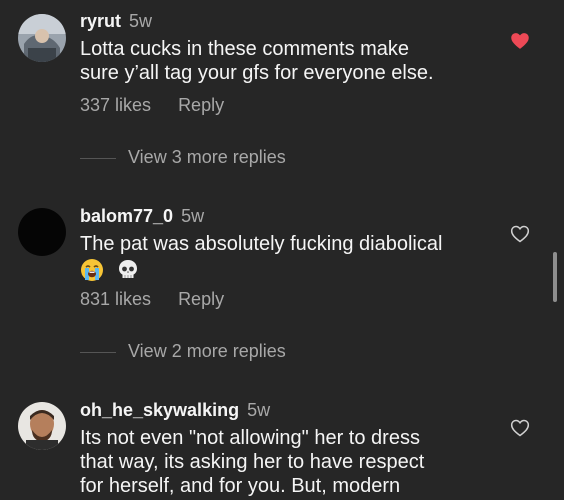  Describe the element at coordinates (250, 438) in the screenshot. I see `comment-text-line: Its not even "not allowing" her to dress` at that location.